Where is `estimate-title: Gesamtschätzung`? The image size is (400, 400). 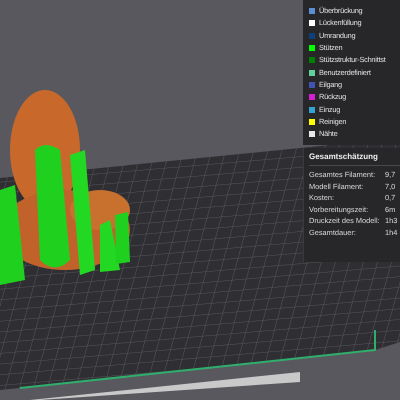 estimate-title: Gesamtschätzung is located at coordinates (354, 158).